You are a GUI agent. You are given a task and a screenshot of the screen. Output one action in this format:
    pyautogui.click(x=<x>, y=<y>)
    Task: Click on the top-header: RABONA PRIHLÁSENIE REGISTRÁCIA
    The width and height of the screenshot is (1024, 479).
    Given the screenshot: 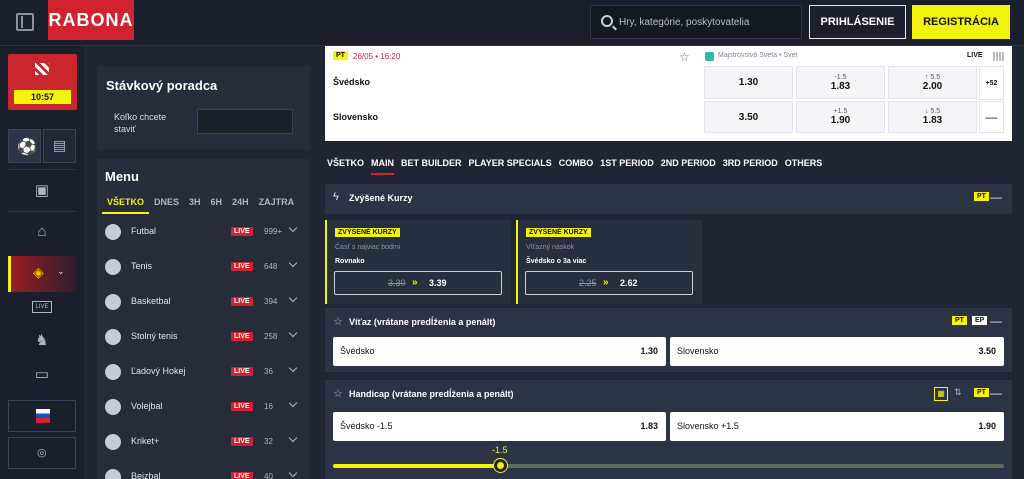 What is the action you would take?
    pyautogui.click(x=512, y=23)
    